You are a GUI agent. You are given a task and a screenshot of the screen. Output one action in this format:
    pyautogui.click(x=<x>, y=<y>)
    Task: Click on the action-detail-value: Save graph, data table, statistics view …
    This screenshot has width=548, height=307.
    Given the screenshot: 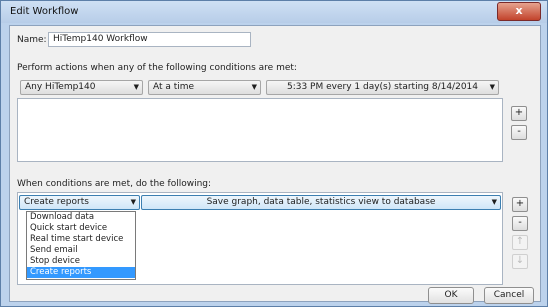 What is the action you would take?
    pyautogui.click(x=321, y=202)
    